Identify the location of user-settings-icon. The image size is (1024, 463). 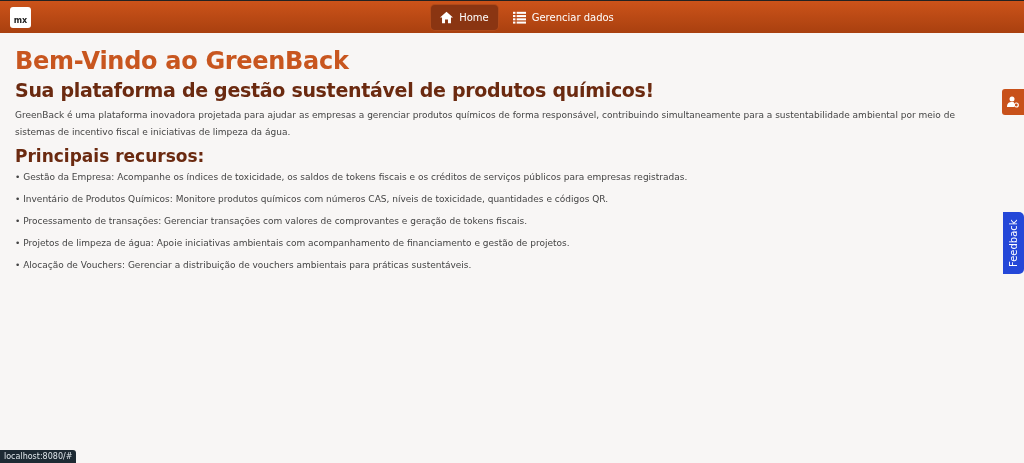
(1013, 102).